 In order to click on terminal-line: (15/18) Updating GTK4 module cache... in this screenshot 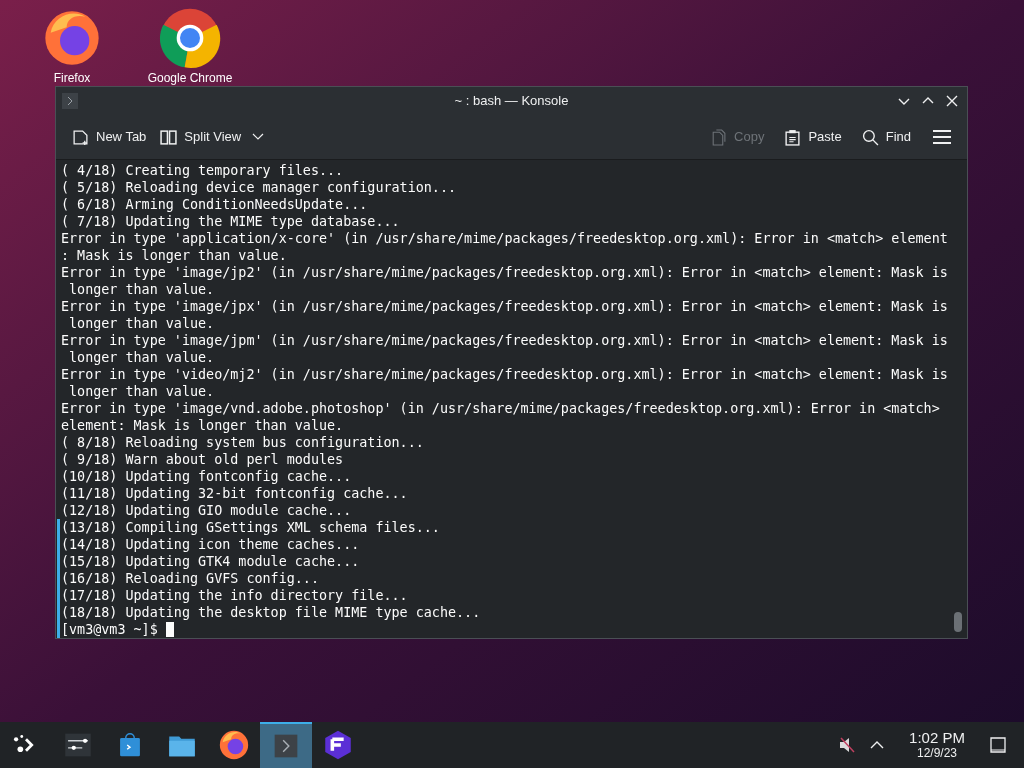, I will do `click(505, 561)`.